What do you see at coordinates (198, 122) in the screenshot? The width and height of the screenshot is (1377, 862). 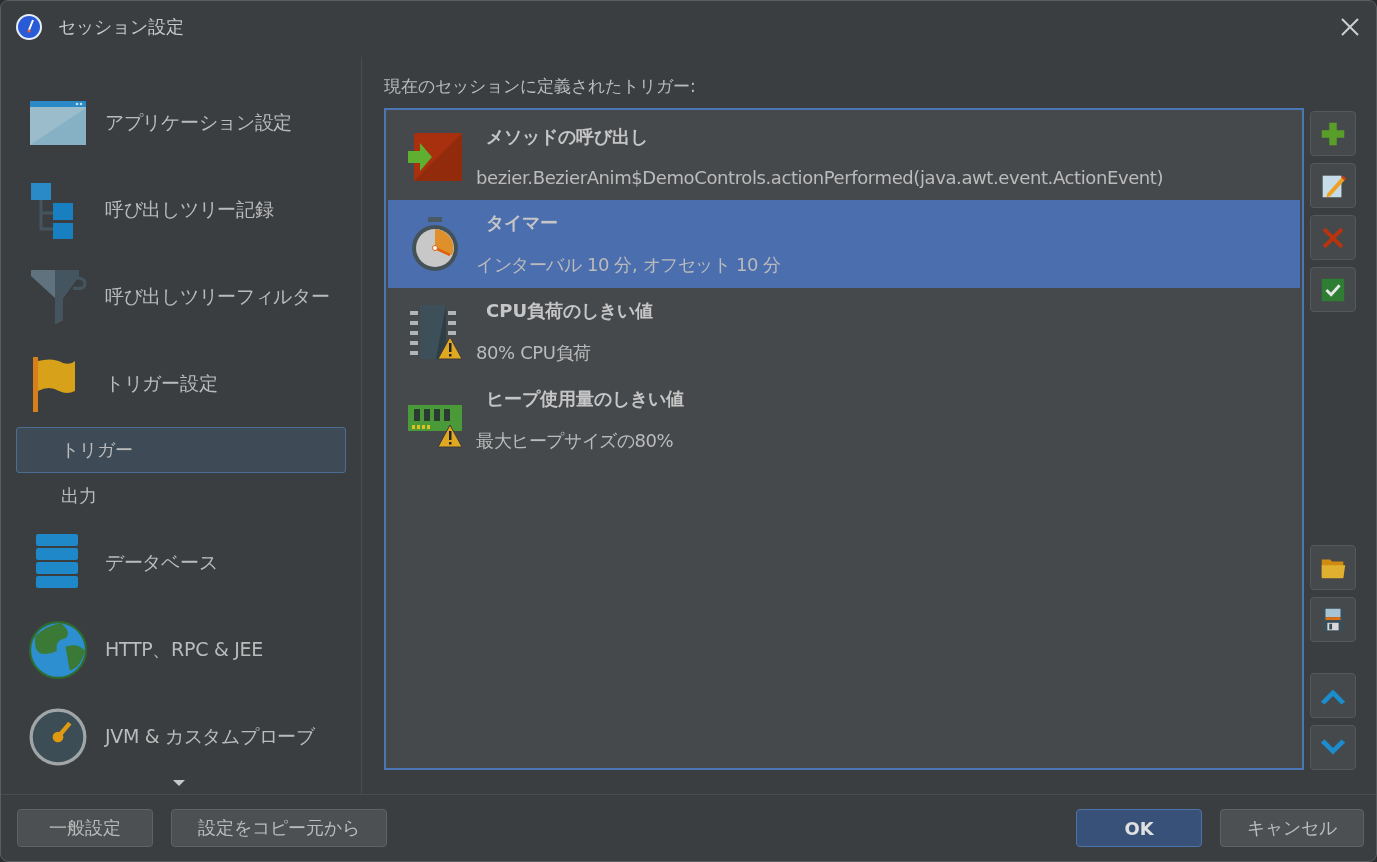 I see `sidebar-label: アプリケーション設定` at bounding box center [198, 122].